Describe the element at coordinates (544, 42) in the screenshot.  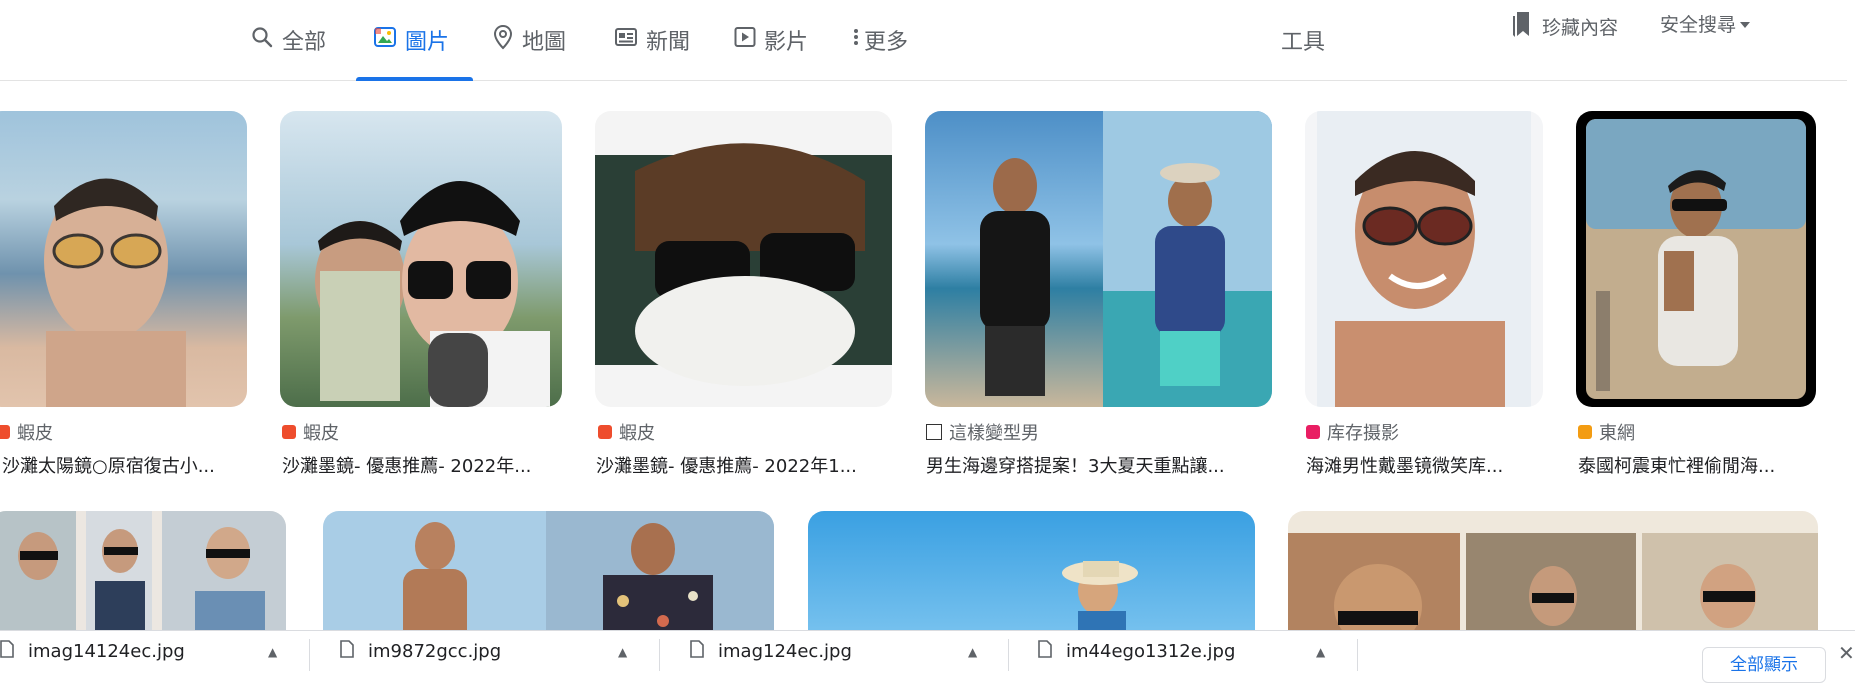
I see `tab-maps-label: 地圖` at that location.